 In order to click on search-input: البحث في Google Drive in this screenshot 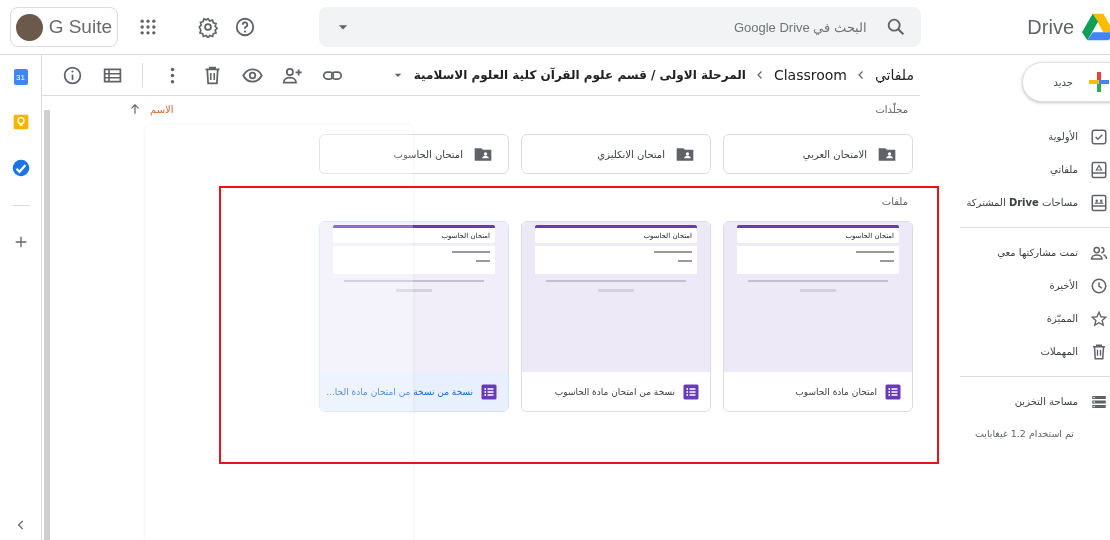, I will do `click(619, 27)`.